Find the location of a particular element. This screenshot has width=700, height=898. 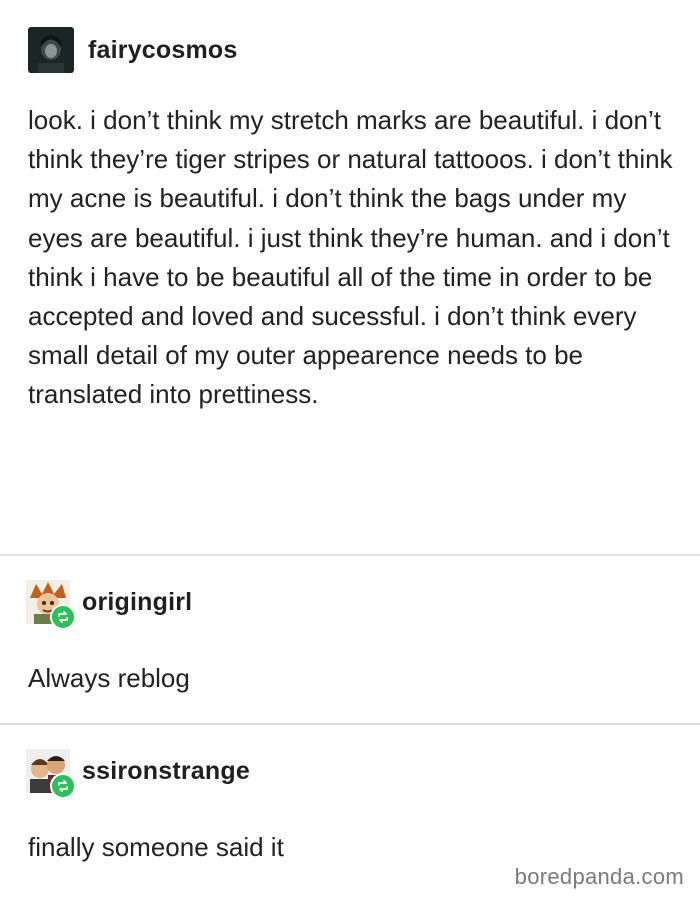

post-header: ssironstrange is located at coordinates (138, 774).